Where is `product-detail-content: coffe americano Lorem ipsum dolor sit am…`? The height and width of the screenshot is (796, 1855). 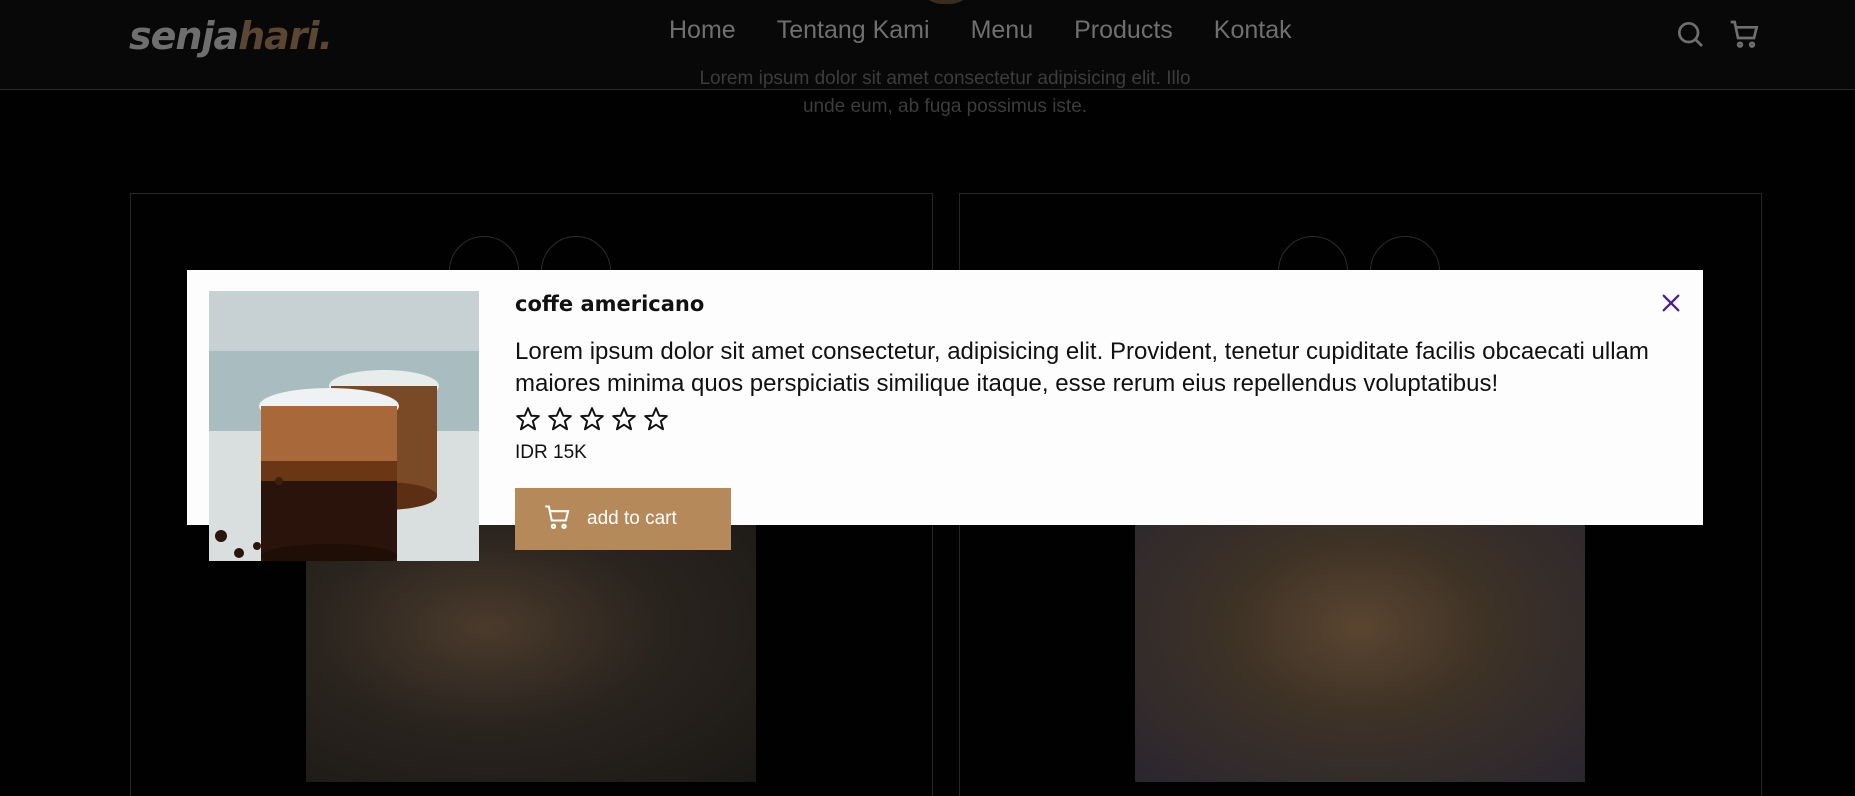 product-detail-content: coffe americano Lorem ipsum dolor sit am… is located at coordinates (1102, 378).